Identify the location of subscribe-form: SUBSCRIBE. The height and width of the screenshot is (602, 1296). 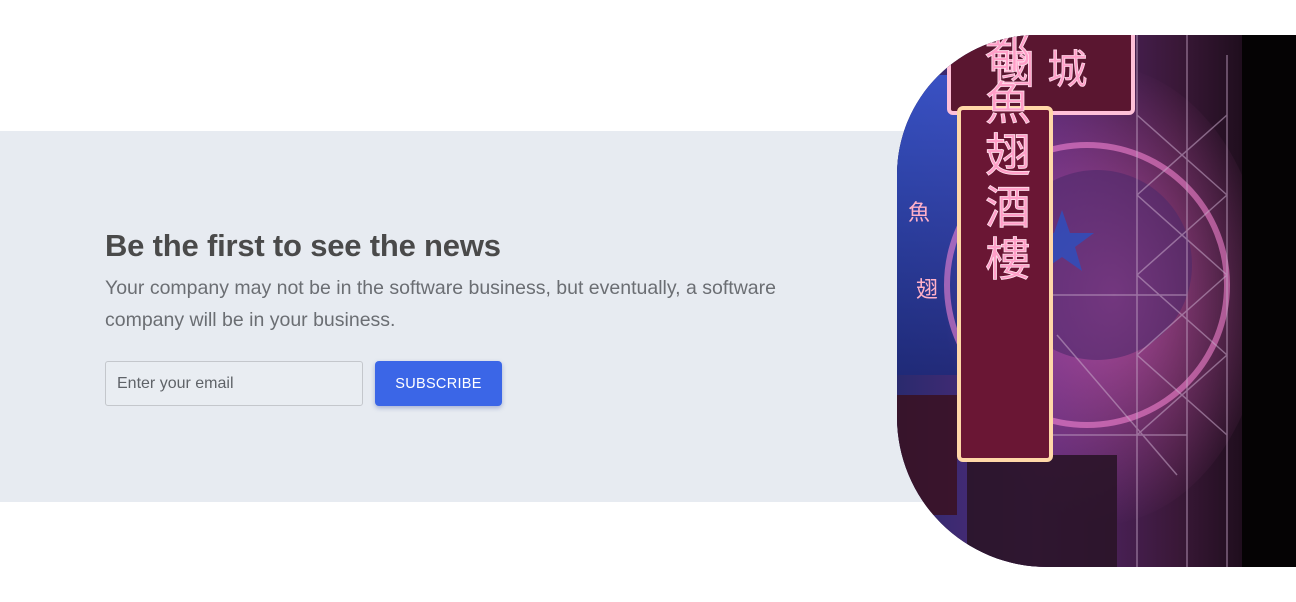
(303, 383).